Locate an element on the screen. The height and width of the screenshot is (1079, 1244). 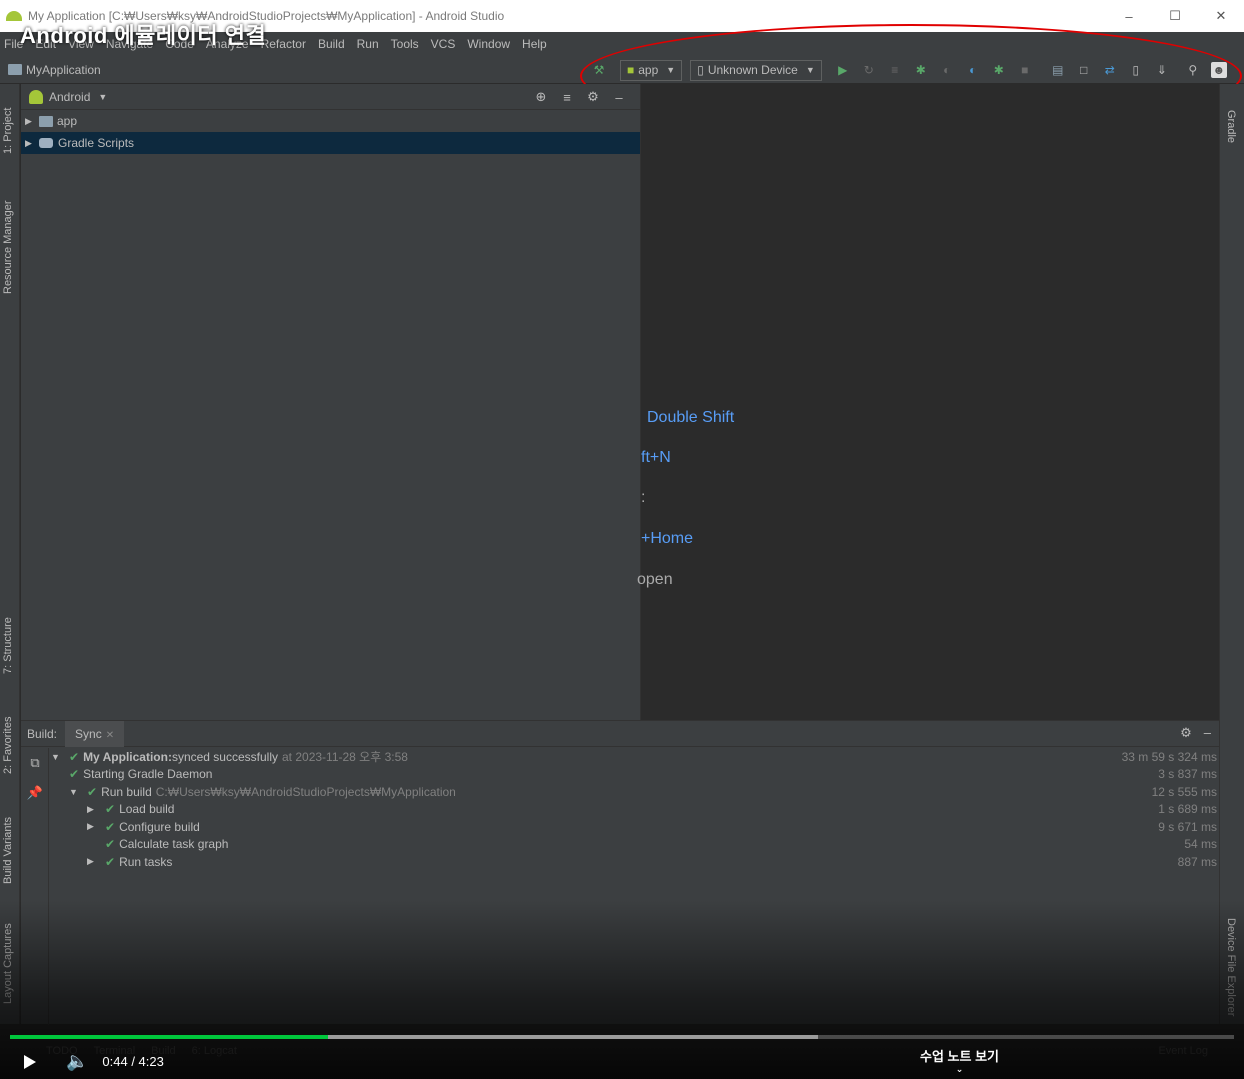
build-row-text: synced successfully is located at coordinates (224, 756).